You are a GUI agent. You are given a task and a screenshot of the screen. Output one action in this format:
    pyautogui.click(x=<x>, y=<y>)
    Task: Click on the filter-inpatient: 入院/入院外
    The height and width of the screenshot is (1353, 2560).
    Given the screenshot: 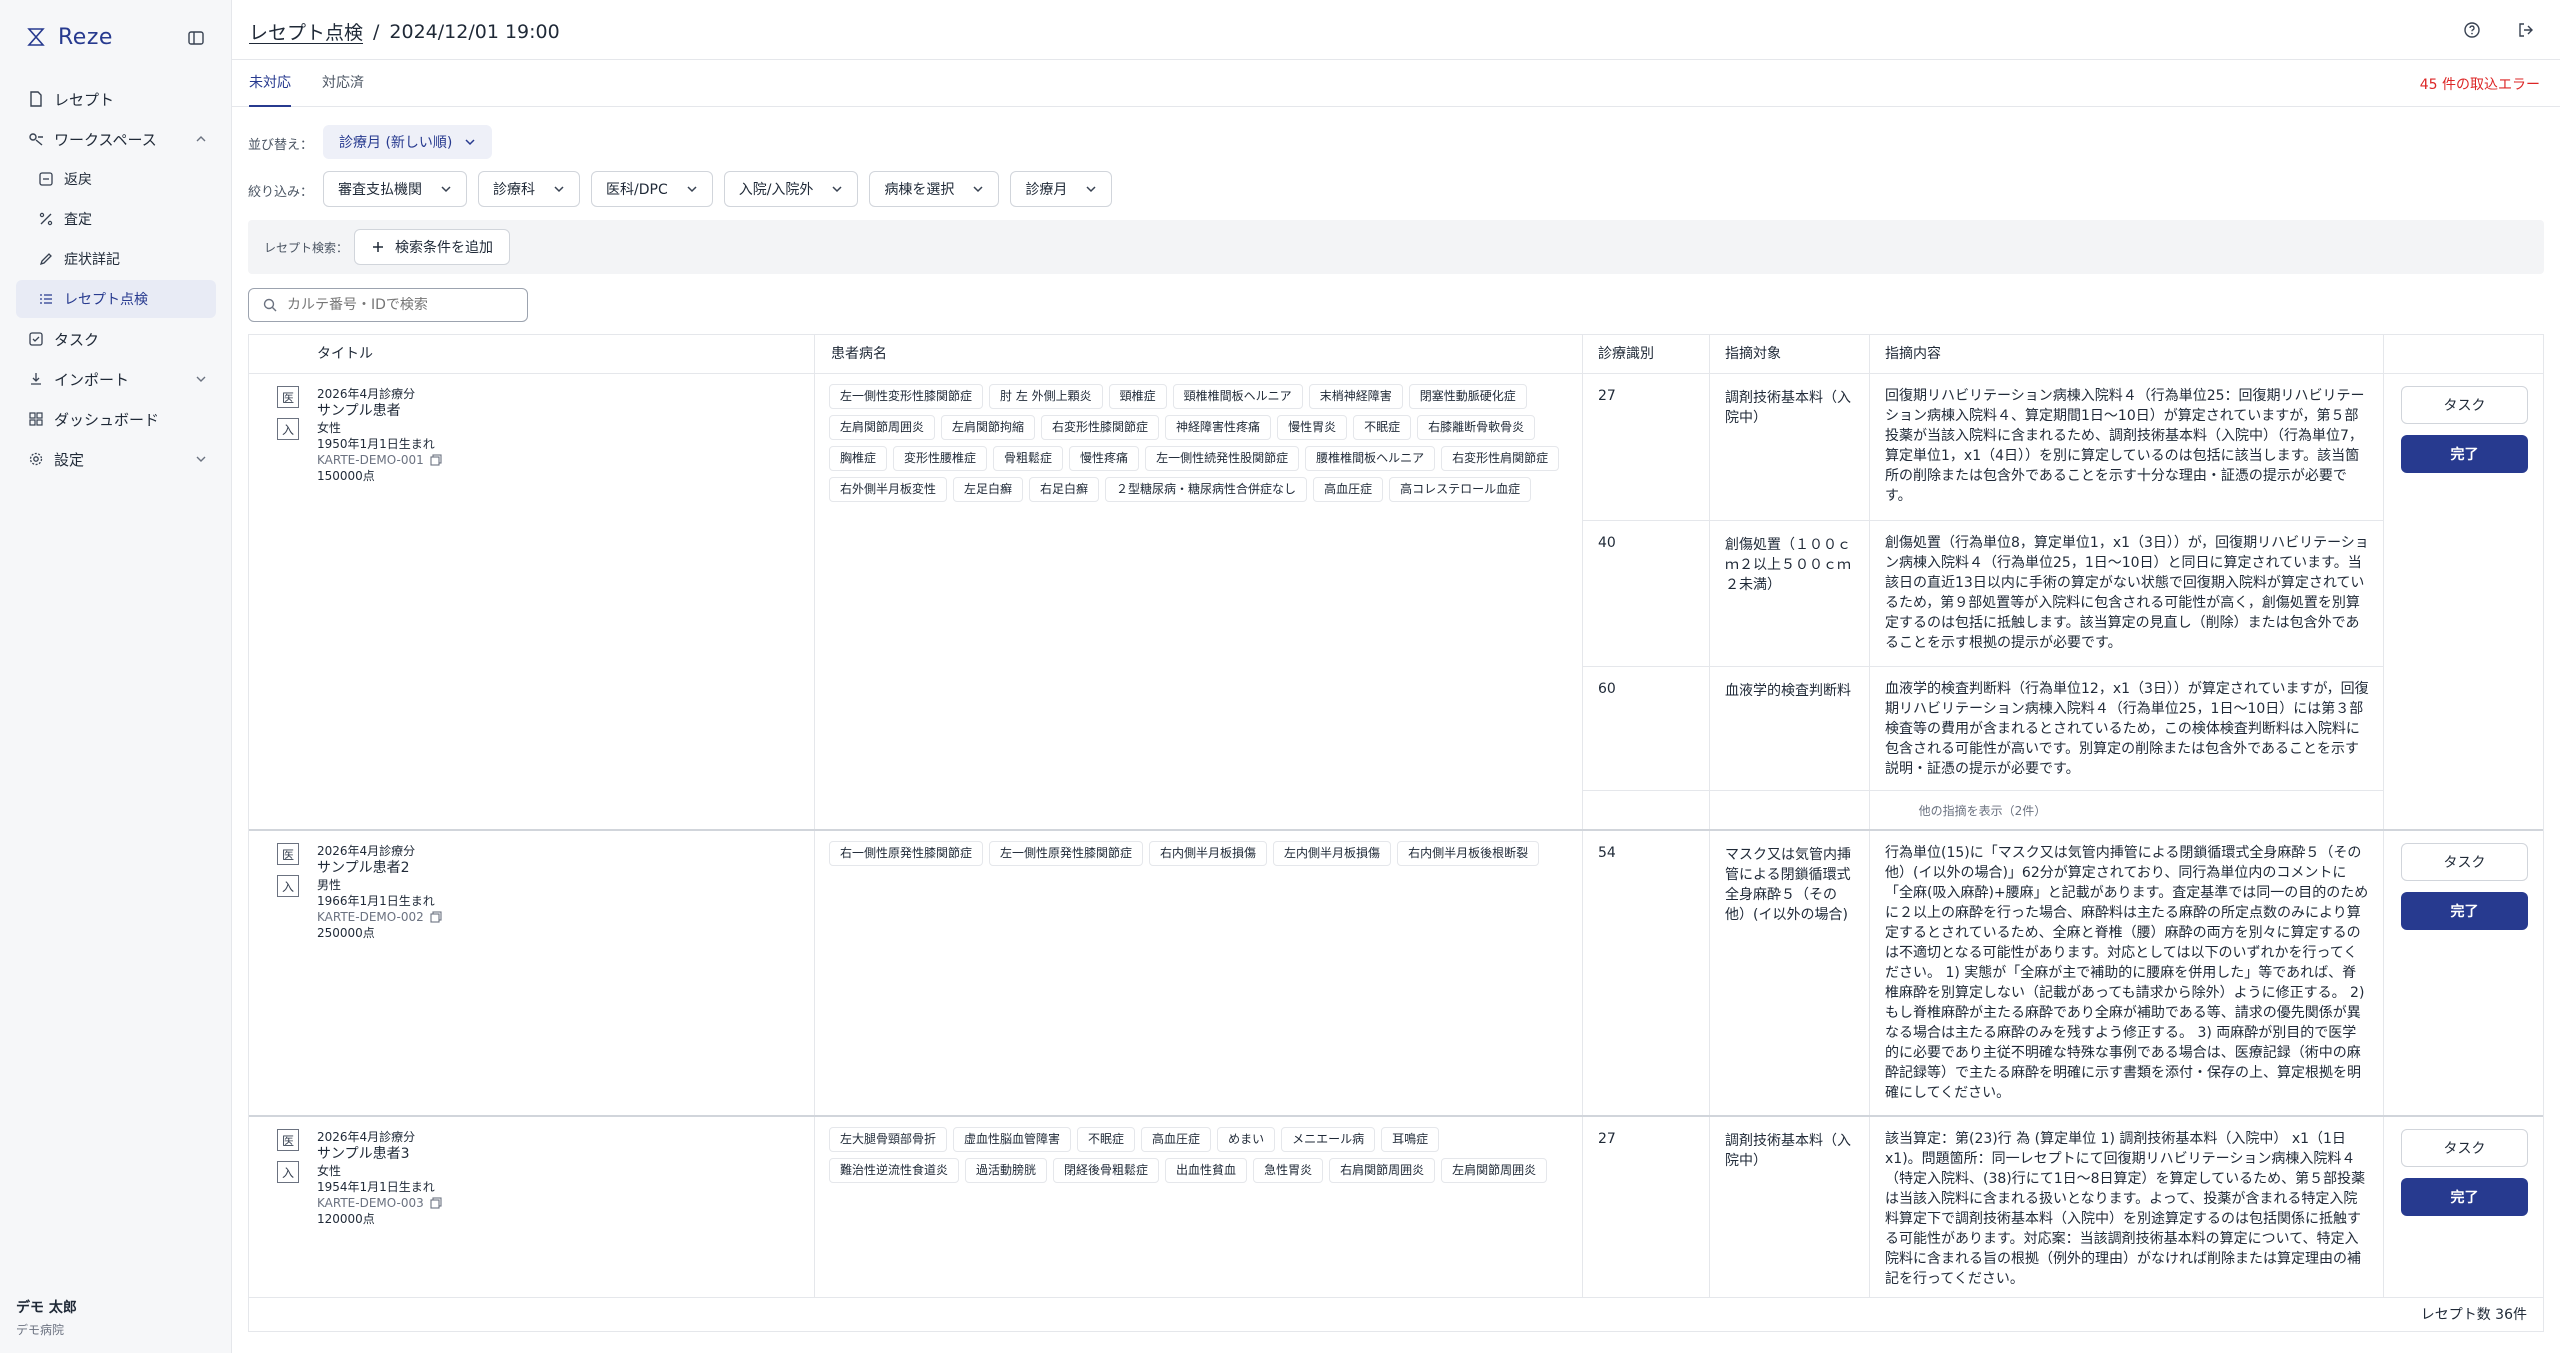 What is the action you would take?
    pyautogui.click(x=791, y=189)
    